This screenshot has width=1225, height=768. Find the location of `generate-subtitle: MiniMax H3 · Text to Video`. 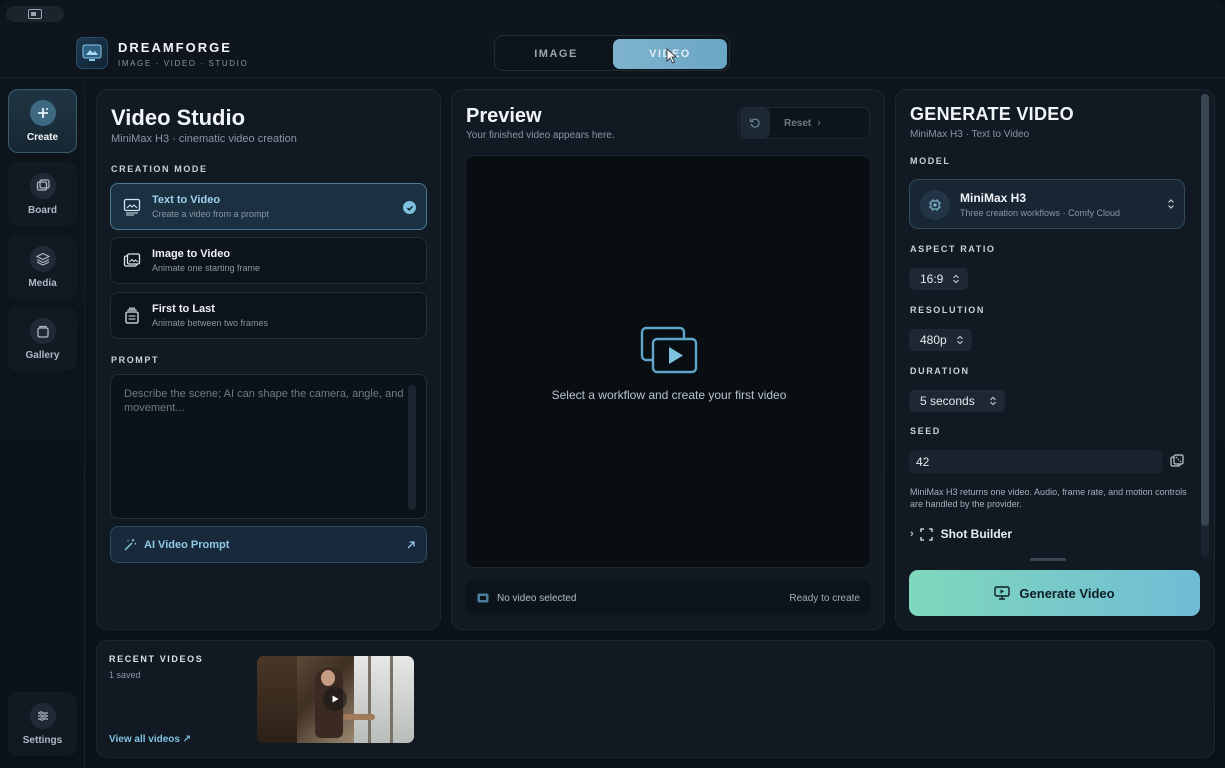

generate-subtitle: MiniMax H3 · Text to Video is located at coordinates (970, 134).